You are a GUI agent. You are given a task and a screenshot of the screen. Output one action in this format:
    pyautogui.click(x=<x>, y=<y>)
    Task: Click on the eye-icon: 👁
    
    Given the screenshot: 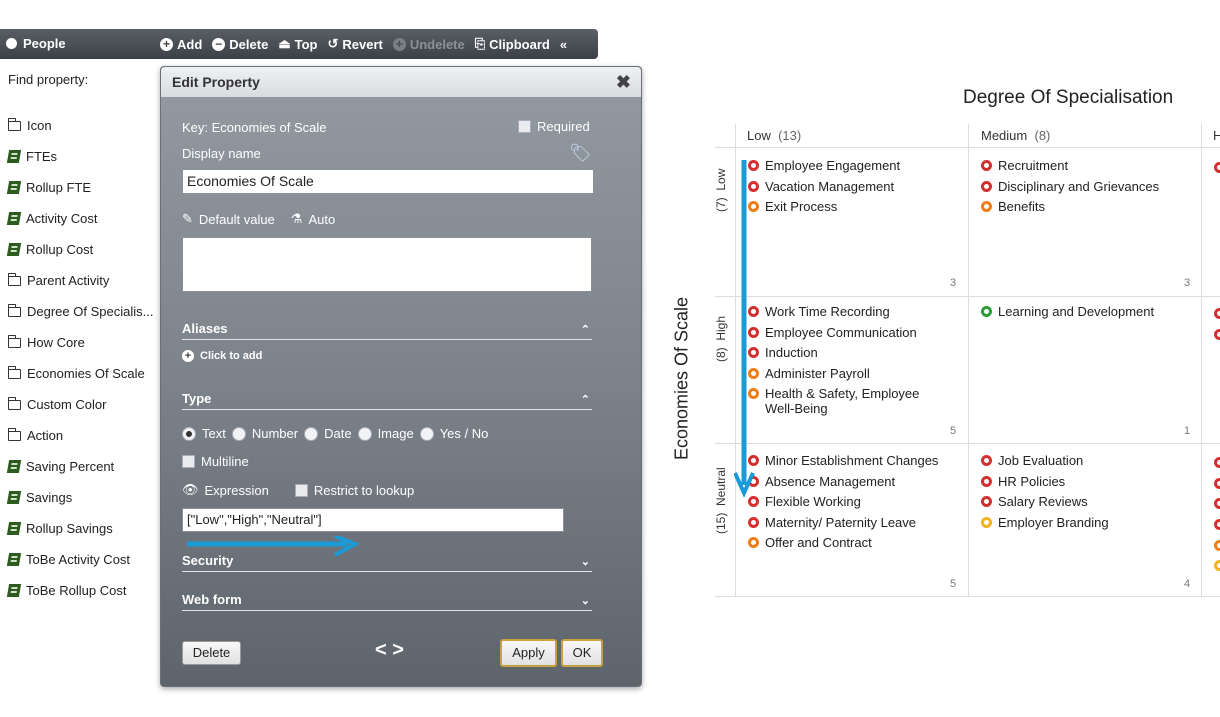 What is the action you would take?
    pyautogui.click(x=190, y=490)
    